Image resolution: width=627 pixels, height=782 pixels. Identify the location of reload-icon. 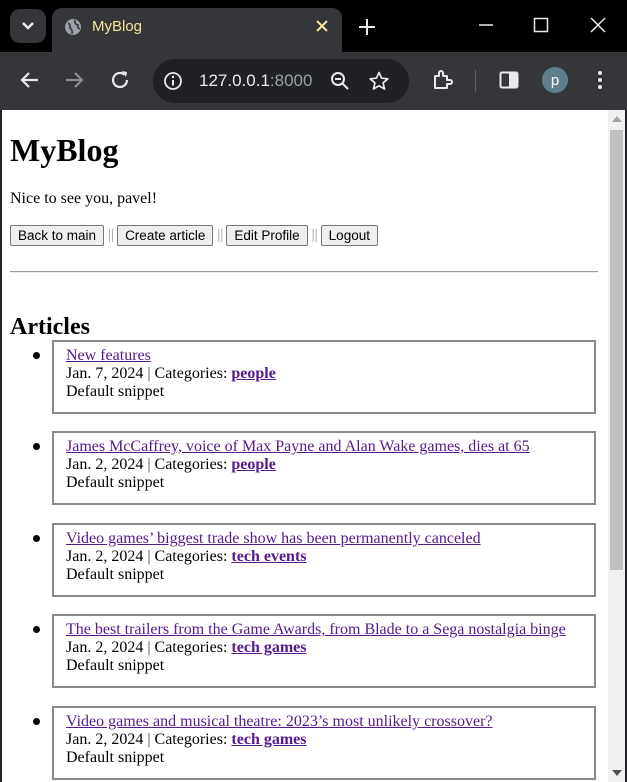
(120, 80).